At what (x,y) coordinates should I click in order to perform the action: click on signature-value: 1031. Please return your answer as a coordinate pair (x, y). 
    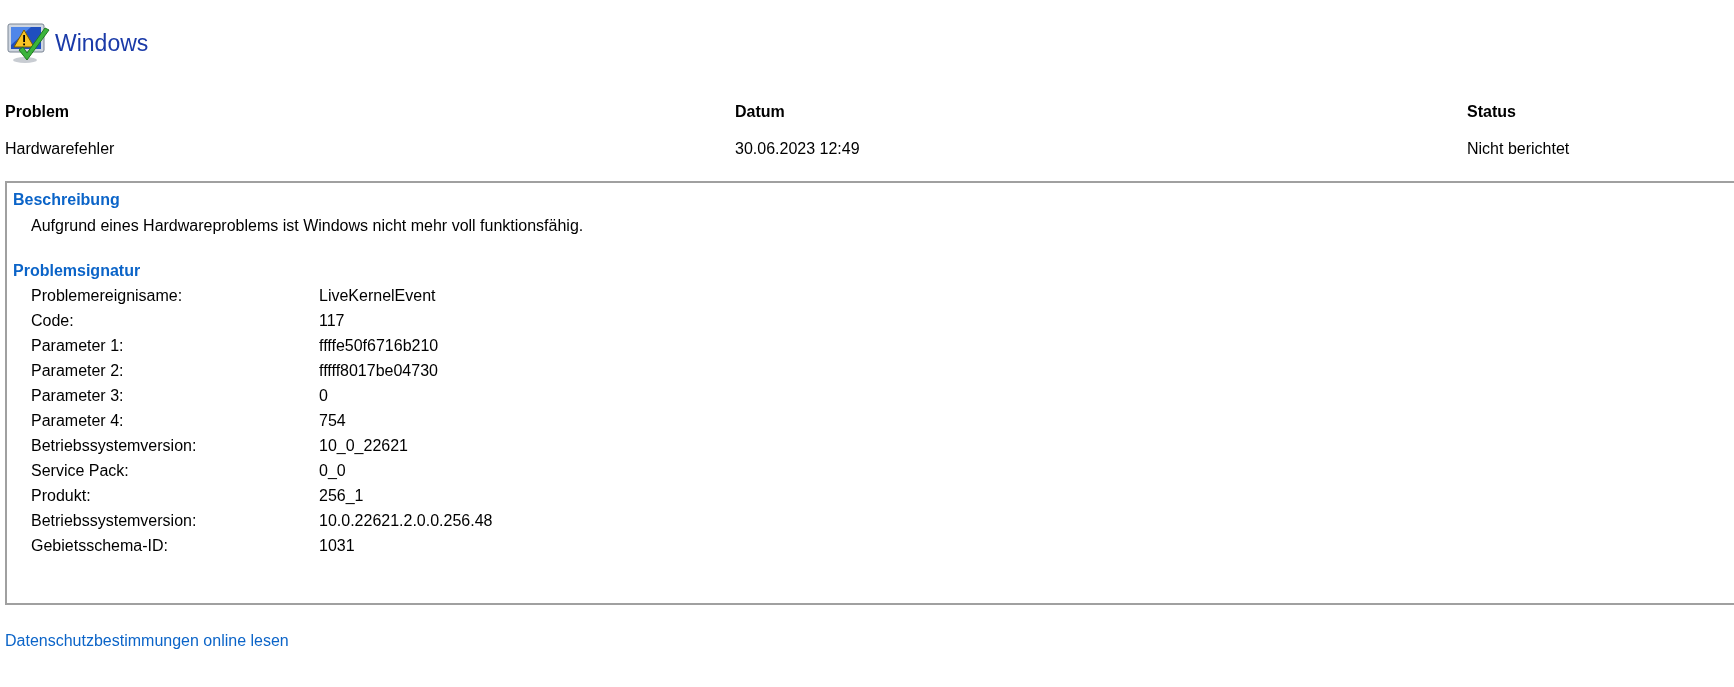
    Looking at the image, I should click on (337, 545).